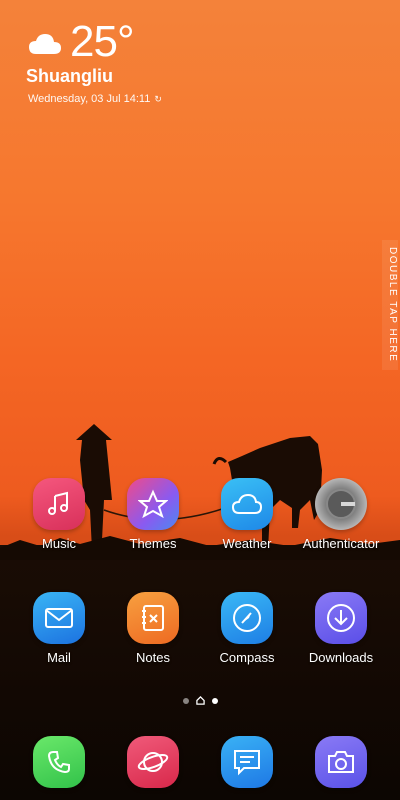  I want to click on messages-icon, so click(247, 762).